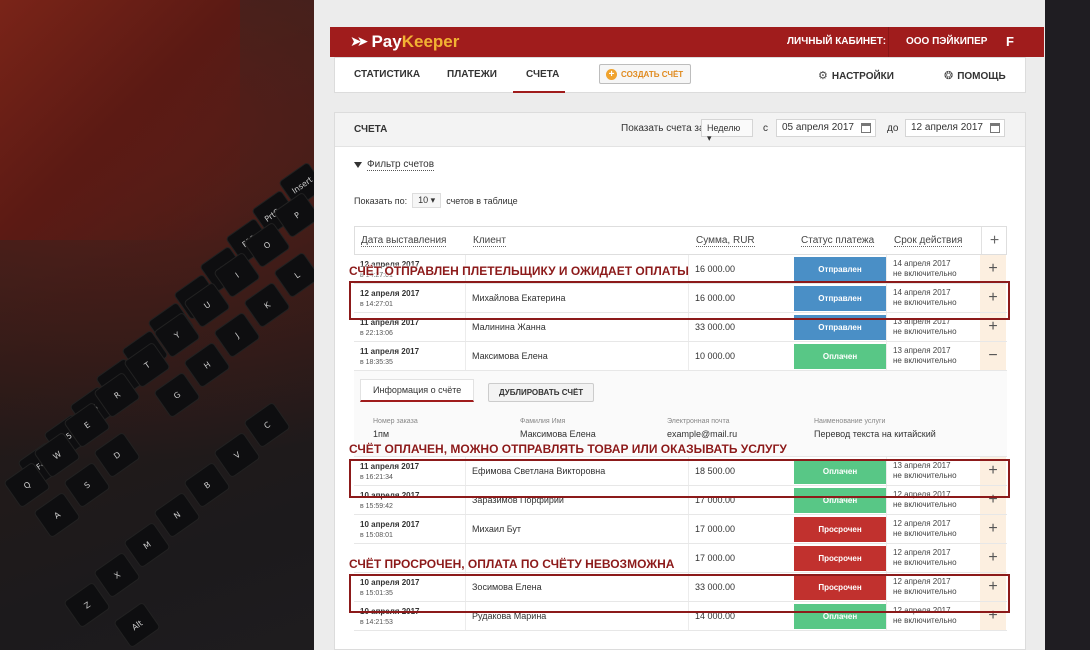 Image resolution: width=1090 pixels, height=650 pixels. Describe the element at coordinates (862, 76) in the screenshot. I see `settings-label: НАСТРОЙКИ` at that location.